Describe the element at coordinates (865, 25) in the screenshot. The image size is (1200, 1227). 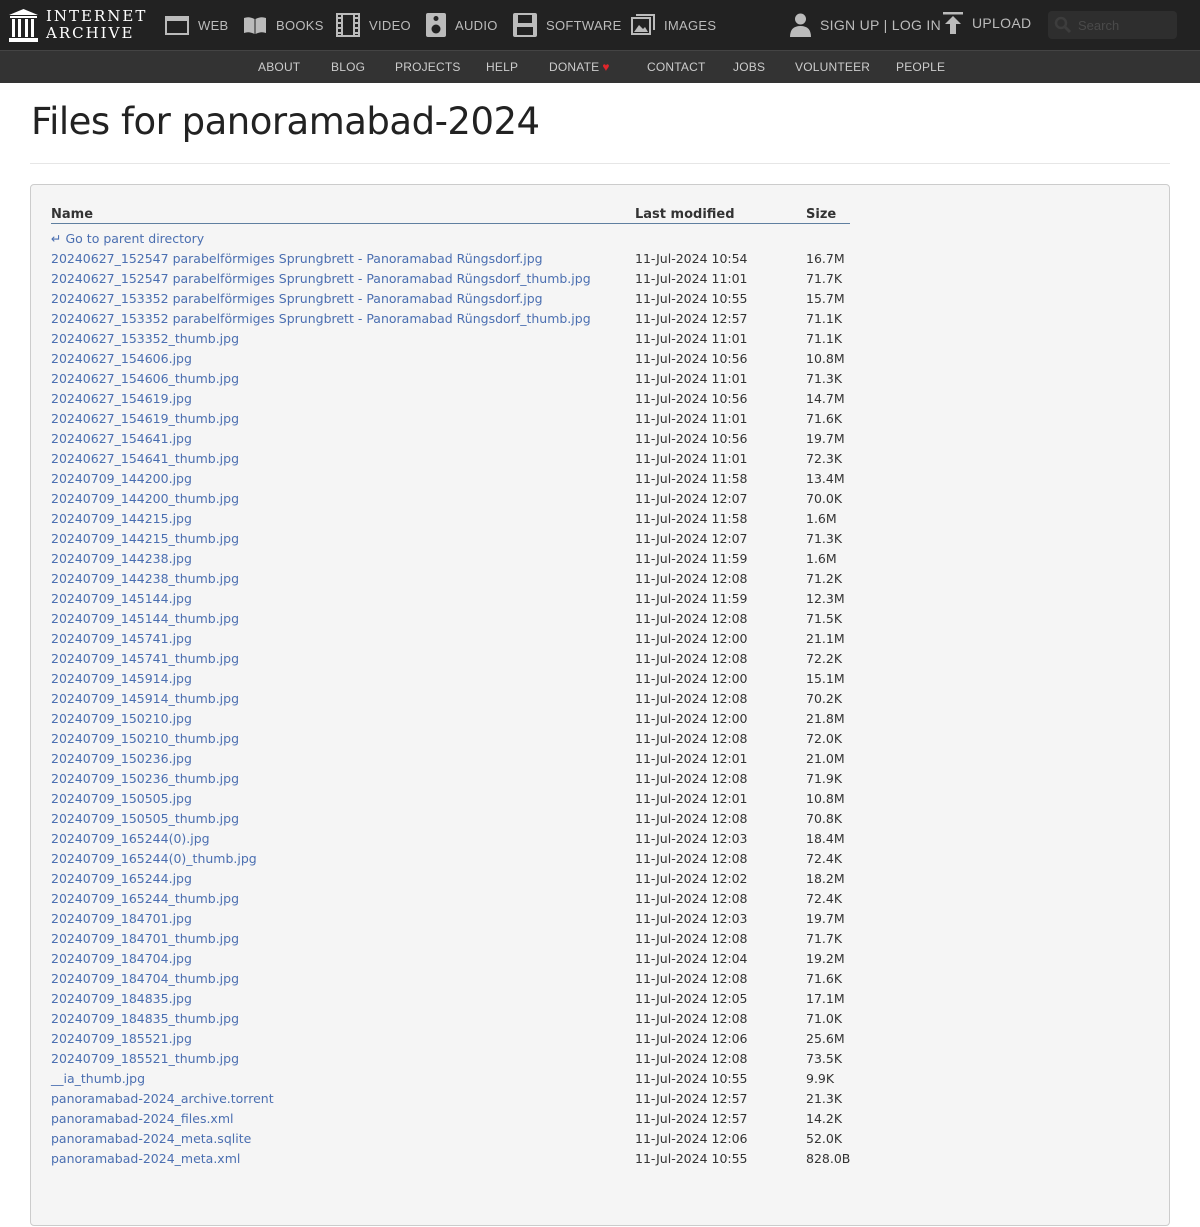
I see `signup-login-link: SIGN UP | LOG IN` at that location.